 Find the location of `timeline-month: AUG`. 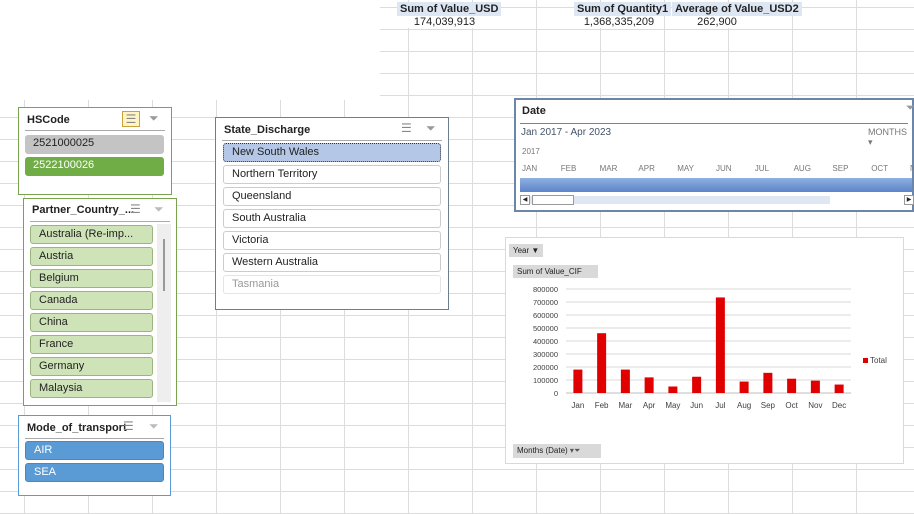

timeline-month: AUG is located at coordinates (802, 168).